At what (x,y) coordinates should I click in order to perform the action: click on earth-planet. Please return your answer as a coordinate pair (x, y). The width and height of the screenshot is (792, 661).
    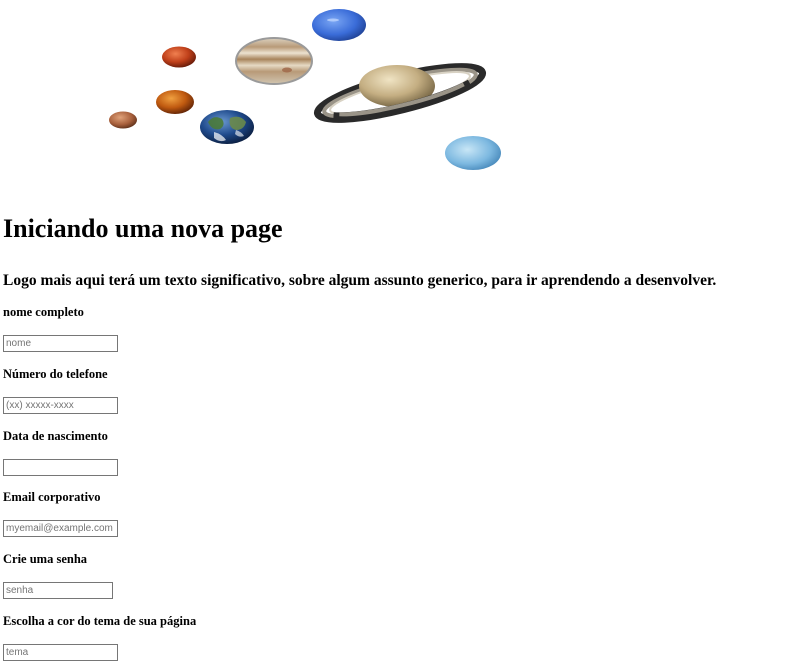
    Looking at the image, I should click on (227, 127).